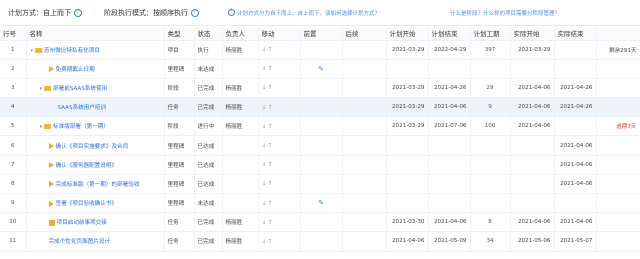 The width and height of the screenshot is (640, 259). What do you see at coordinates (75, 70) in the screenshot?
I see `row-name: 免费期截止日期` at bounding box center [75, 70].